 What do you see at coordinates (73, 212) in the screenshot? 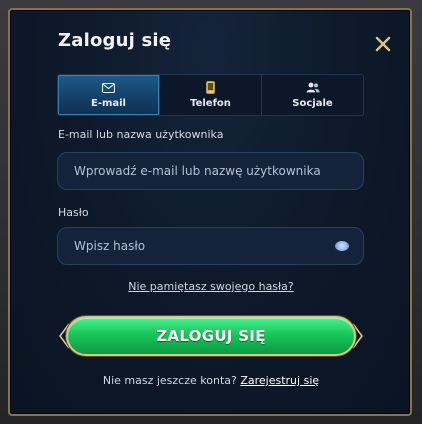
I see `password-field-label: Hasło` at bounding box center [73, 212].